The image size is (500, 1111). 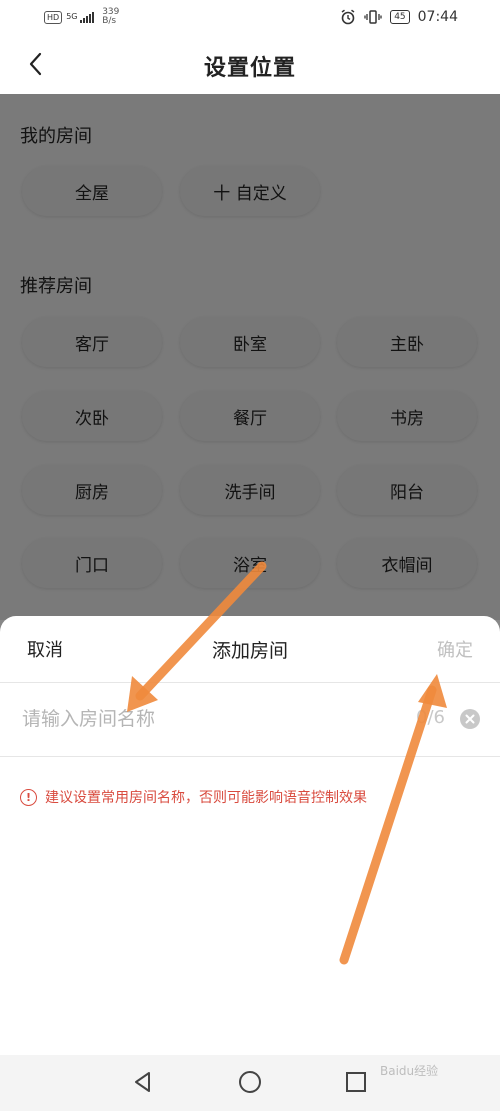 What do you see at coordinates (92, 342) in the screenshot?
I see `room-chip: 客厅` at bounding box center [92, 342].